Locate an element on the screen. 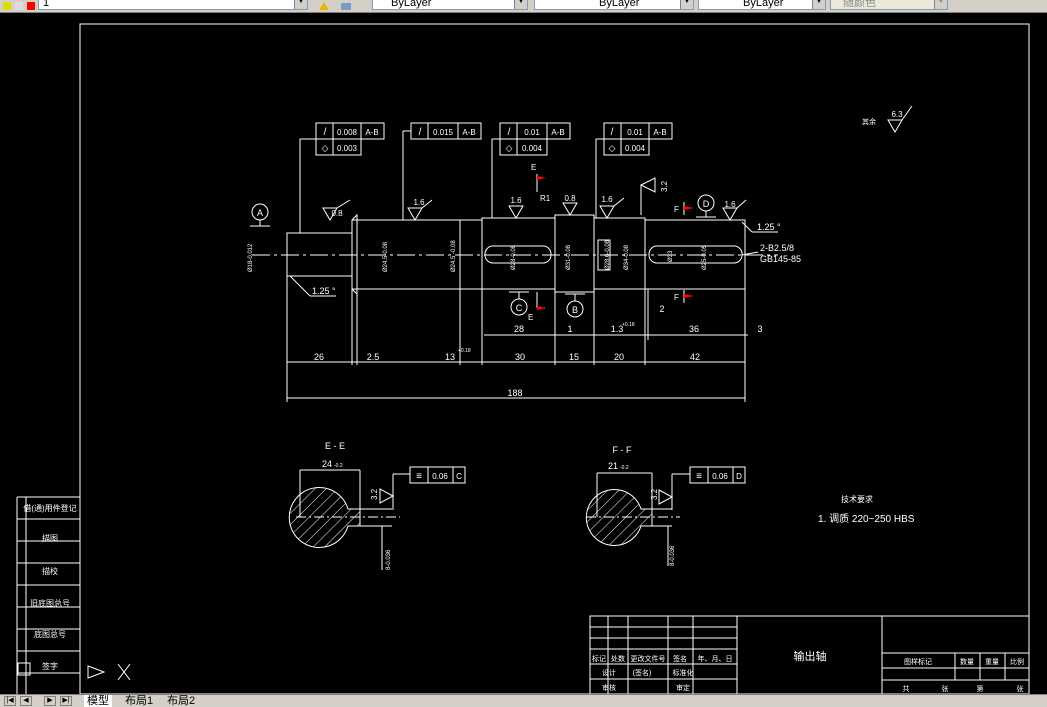  datum-a: A is located at coordinates (260, 213).